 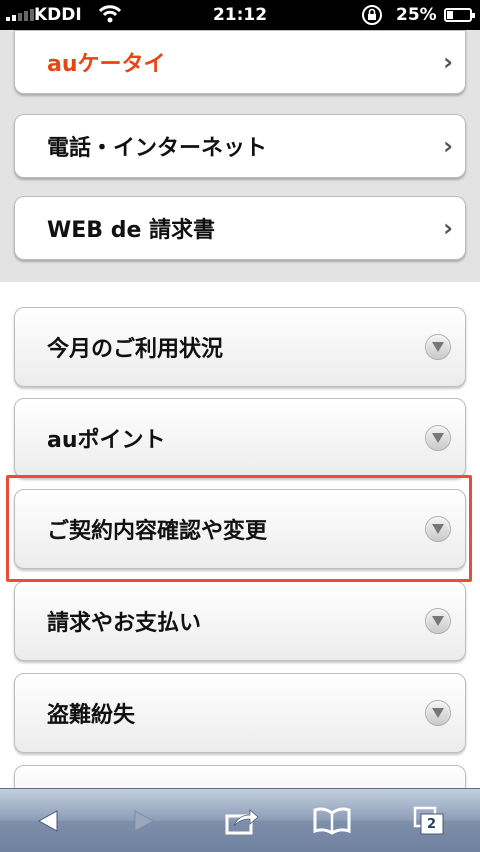 What do you see at coordinates (416, 15) in the screenshot?
I see `battery-percent: 25%` at bounding box center [416, 15].